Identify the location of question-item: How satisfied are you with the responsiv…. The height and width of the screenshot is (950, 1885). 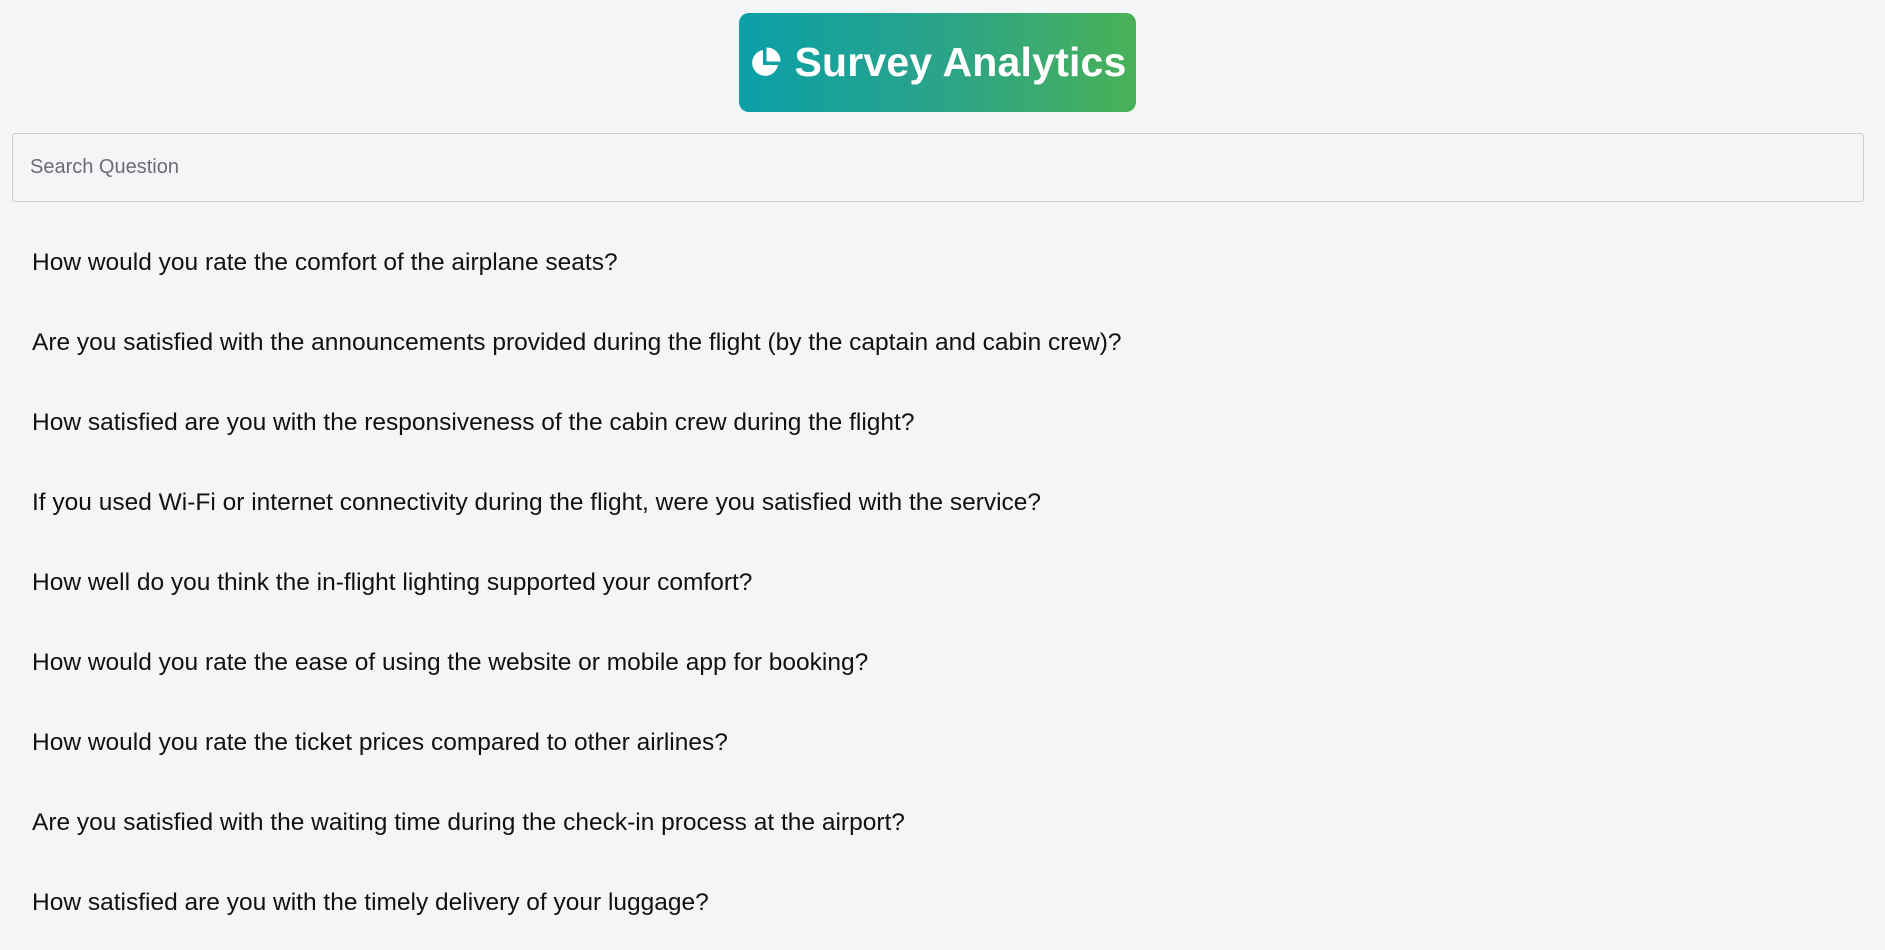
(958, 430).